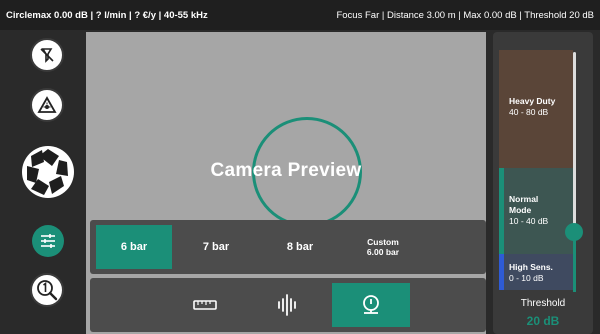 The image size is (600, 334). I want to click on threshold-slider-knob, so click(574, 232).